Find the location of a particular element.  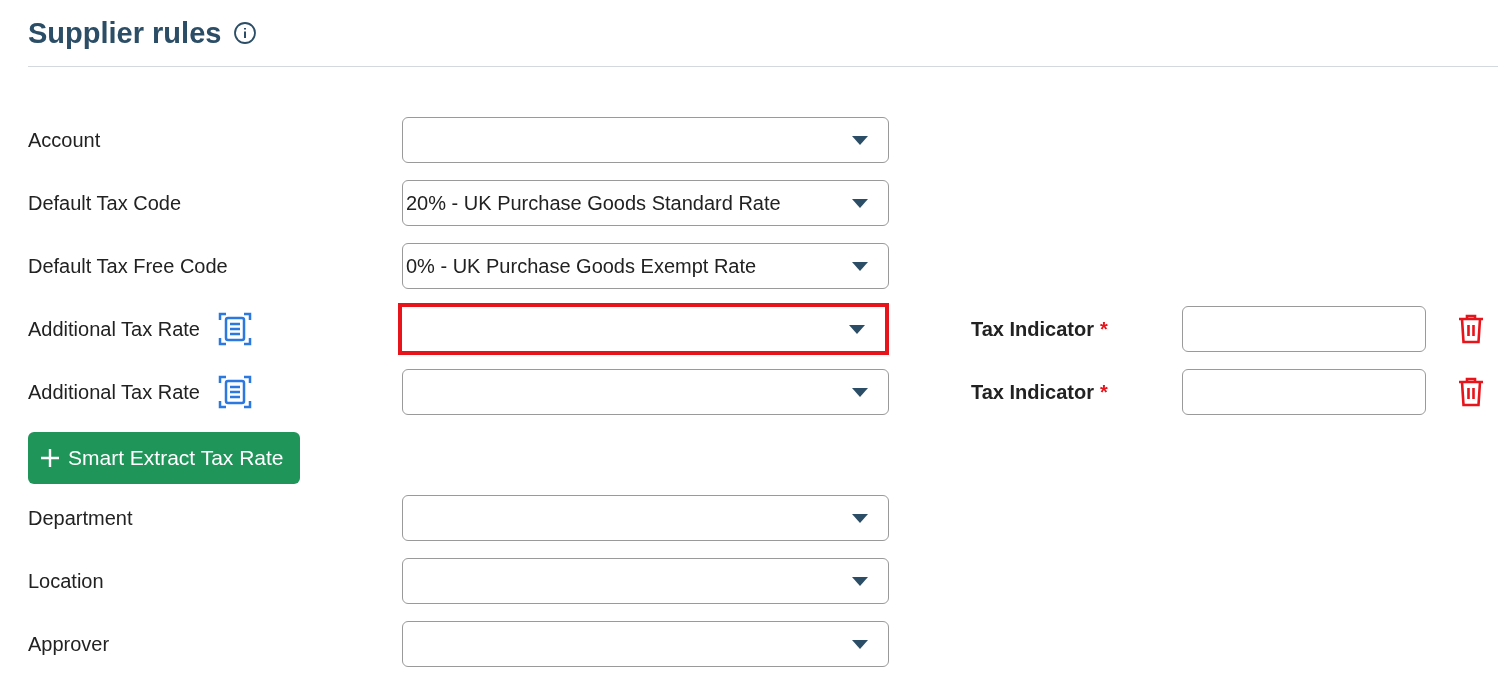

field-label: Default Tax Code is located at coordinates (105, 203).